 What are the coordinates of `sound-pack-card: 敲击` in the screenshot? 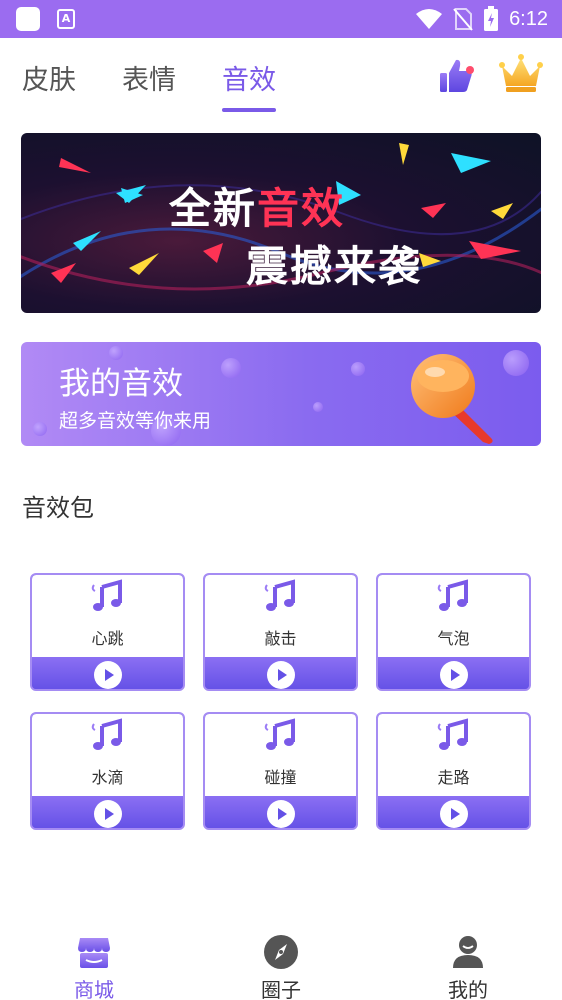 It's located at (280, 632).